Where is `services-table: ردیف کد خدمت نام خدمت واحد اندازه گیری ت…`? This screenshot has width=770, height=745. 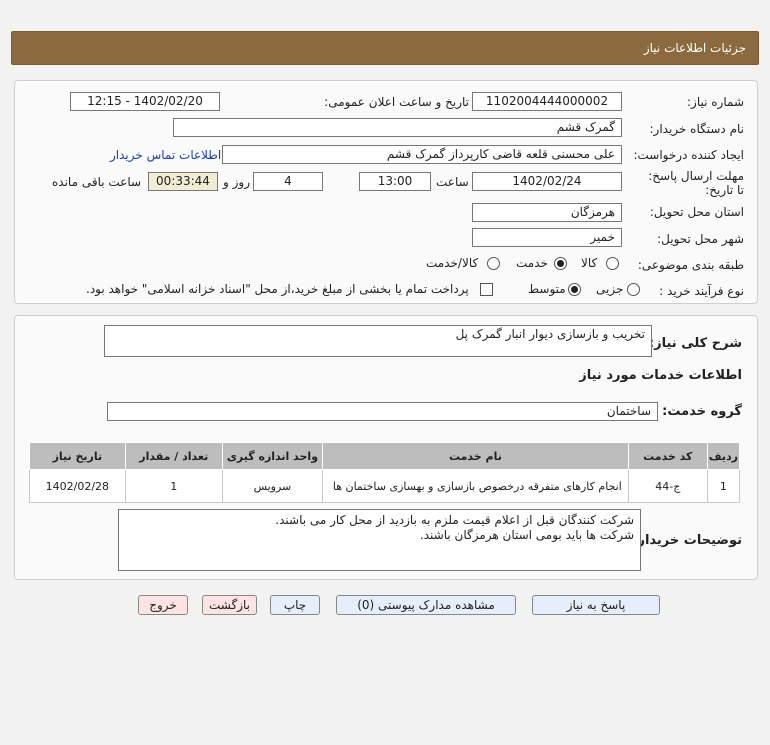 services-table: ردیف کد خدمت نام خدمت واحد اندازه گیری ت… is located at coordinates (385, 472).